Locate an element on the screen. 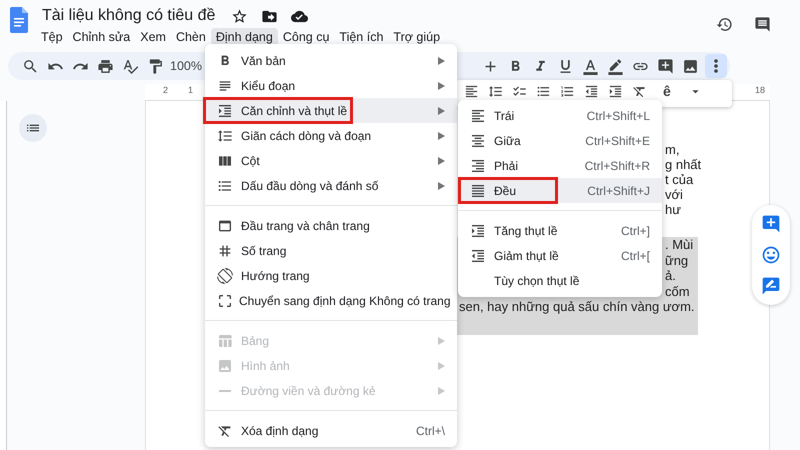 Image resolution: width=800 pixels, height=450 pixels. menu-item: Tùy chọn thụt lề is located at coordinates (560, 280).